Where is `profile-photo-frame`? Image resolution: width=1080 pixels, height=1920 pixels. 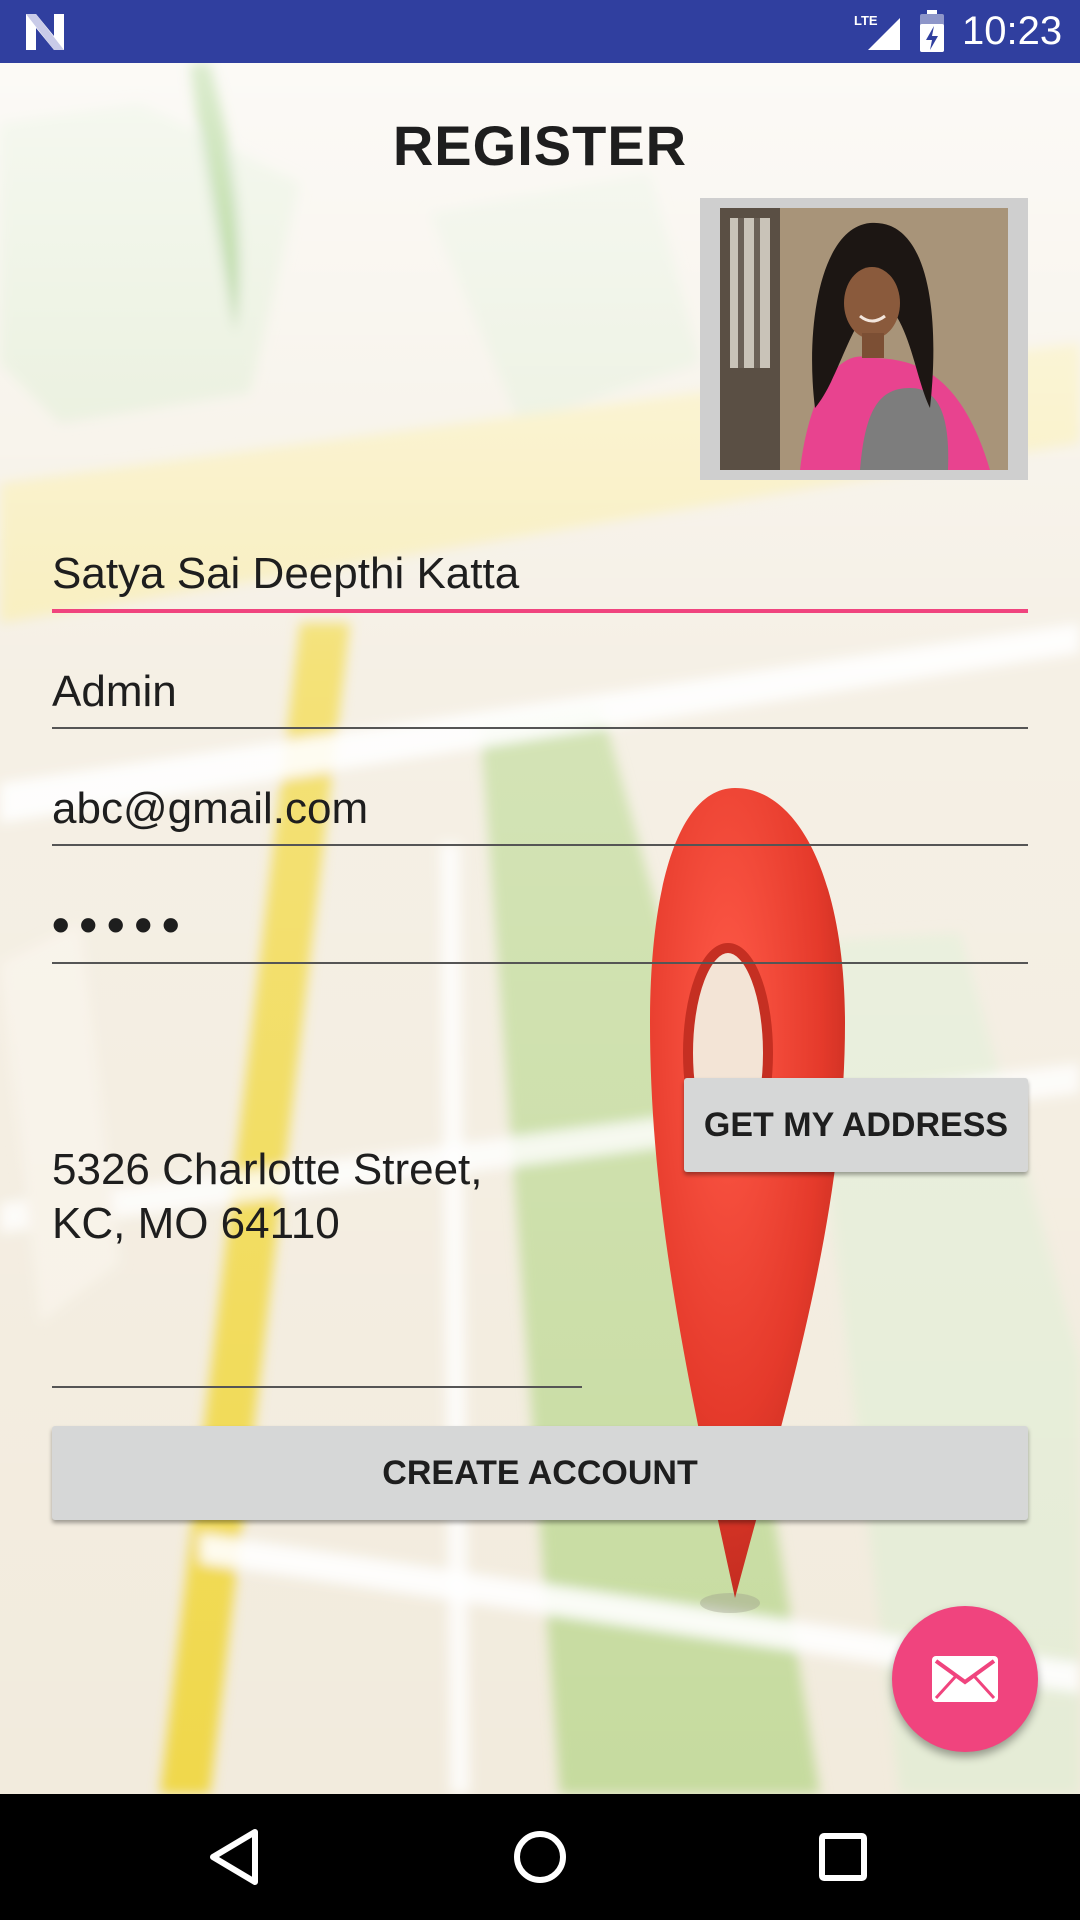
profile-photo-frame is located at coordinates (864, 339).